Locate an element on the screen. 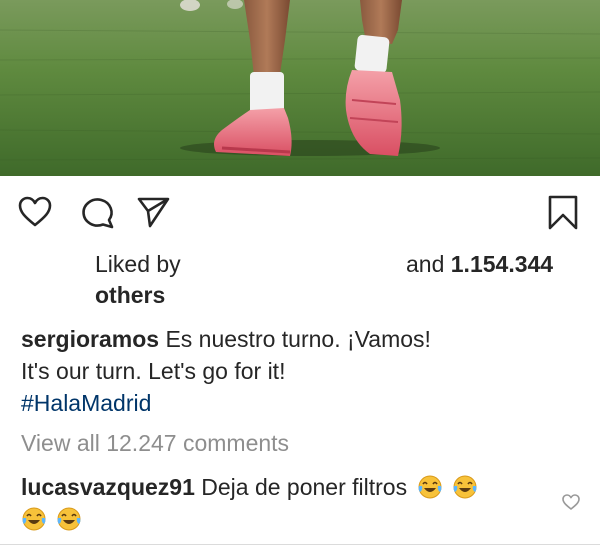 The height and width of the screenshot is (547, 600). view-all-comments-link: View all 12.247 comments is located at coordinates (155, 443).